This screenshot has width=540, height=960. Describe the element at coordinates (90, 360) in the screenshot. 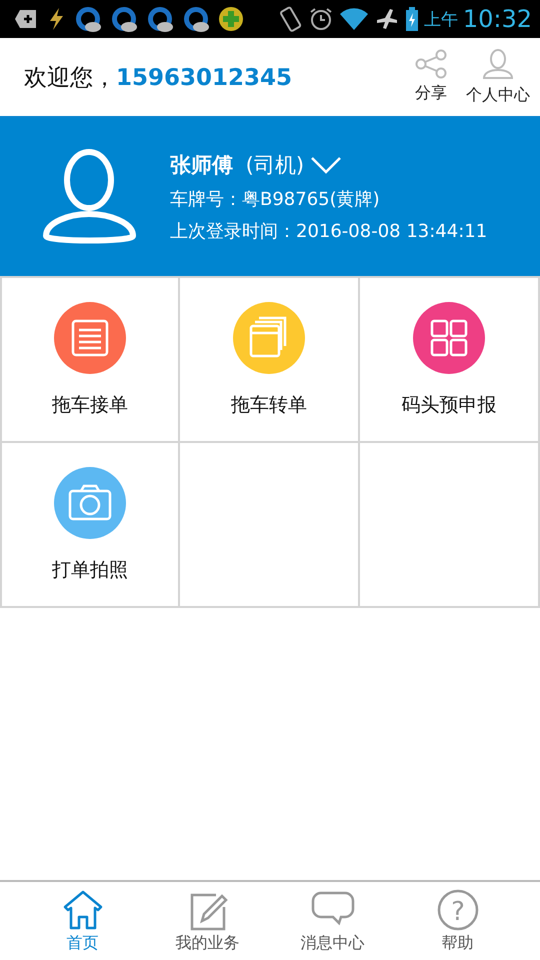

I see `menu-tile: 拖车接单` at that location.